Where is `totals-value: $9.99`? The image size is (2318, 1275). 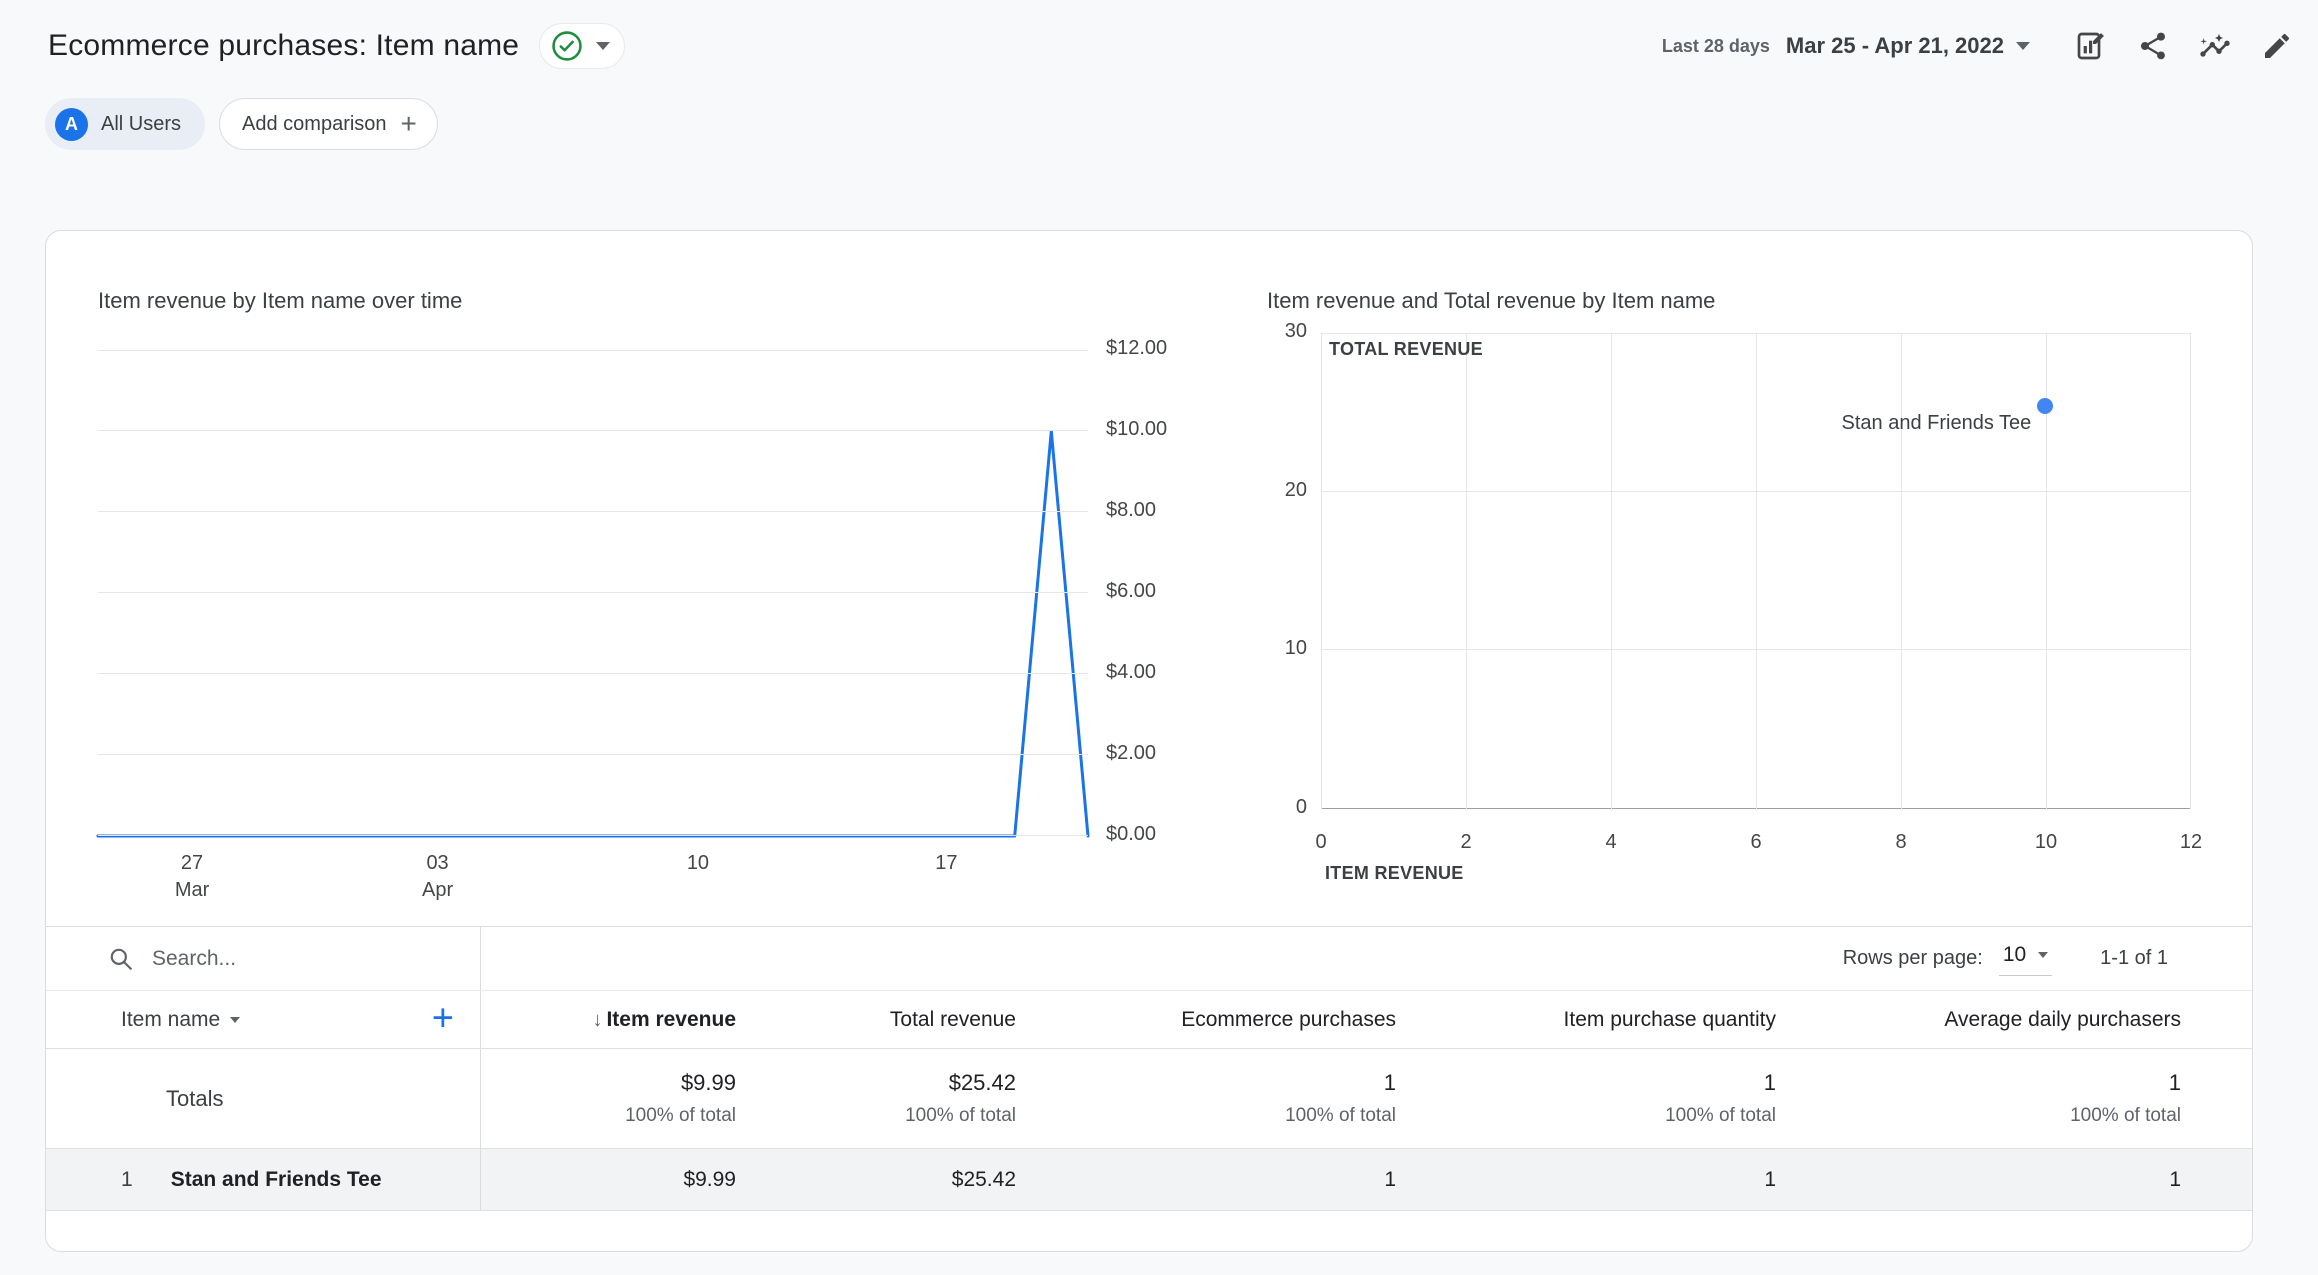 totals-value: $9.99 is located at coordinates (708, 1082).